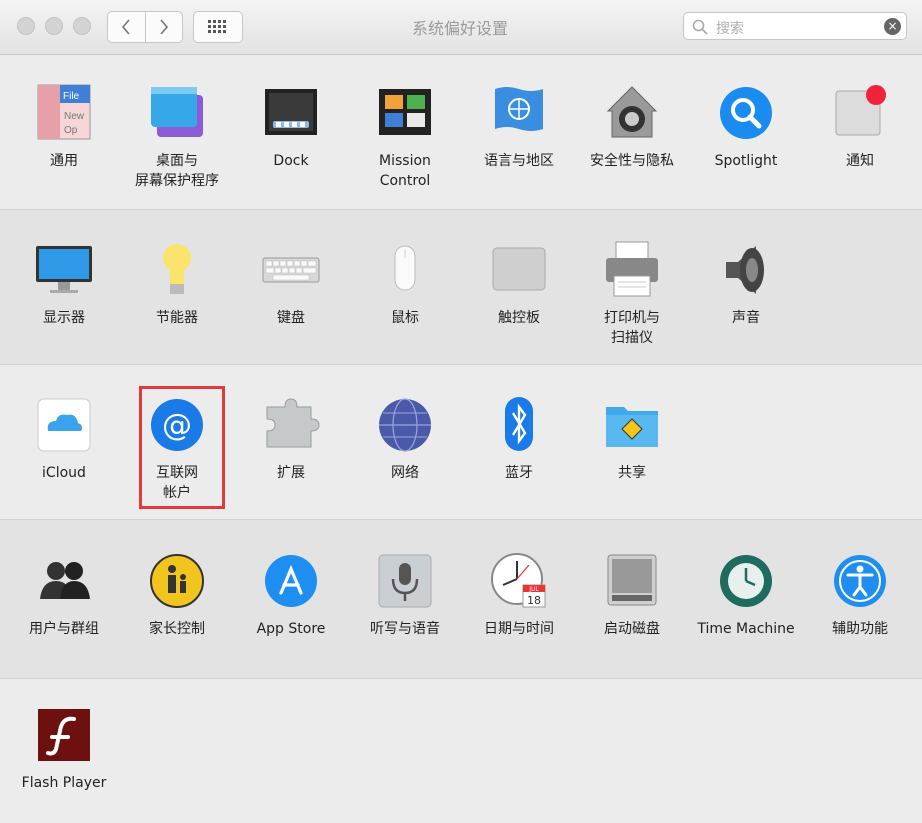 The height and width of the screenshot is (823, 922). I want to click on pref-sound: 声音, so click(746, 284).